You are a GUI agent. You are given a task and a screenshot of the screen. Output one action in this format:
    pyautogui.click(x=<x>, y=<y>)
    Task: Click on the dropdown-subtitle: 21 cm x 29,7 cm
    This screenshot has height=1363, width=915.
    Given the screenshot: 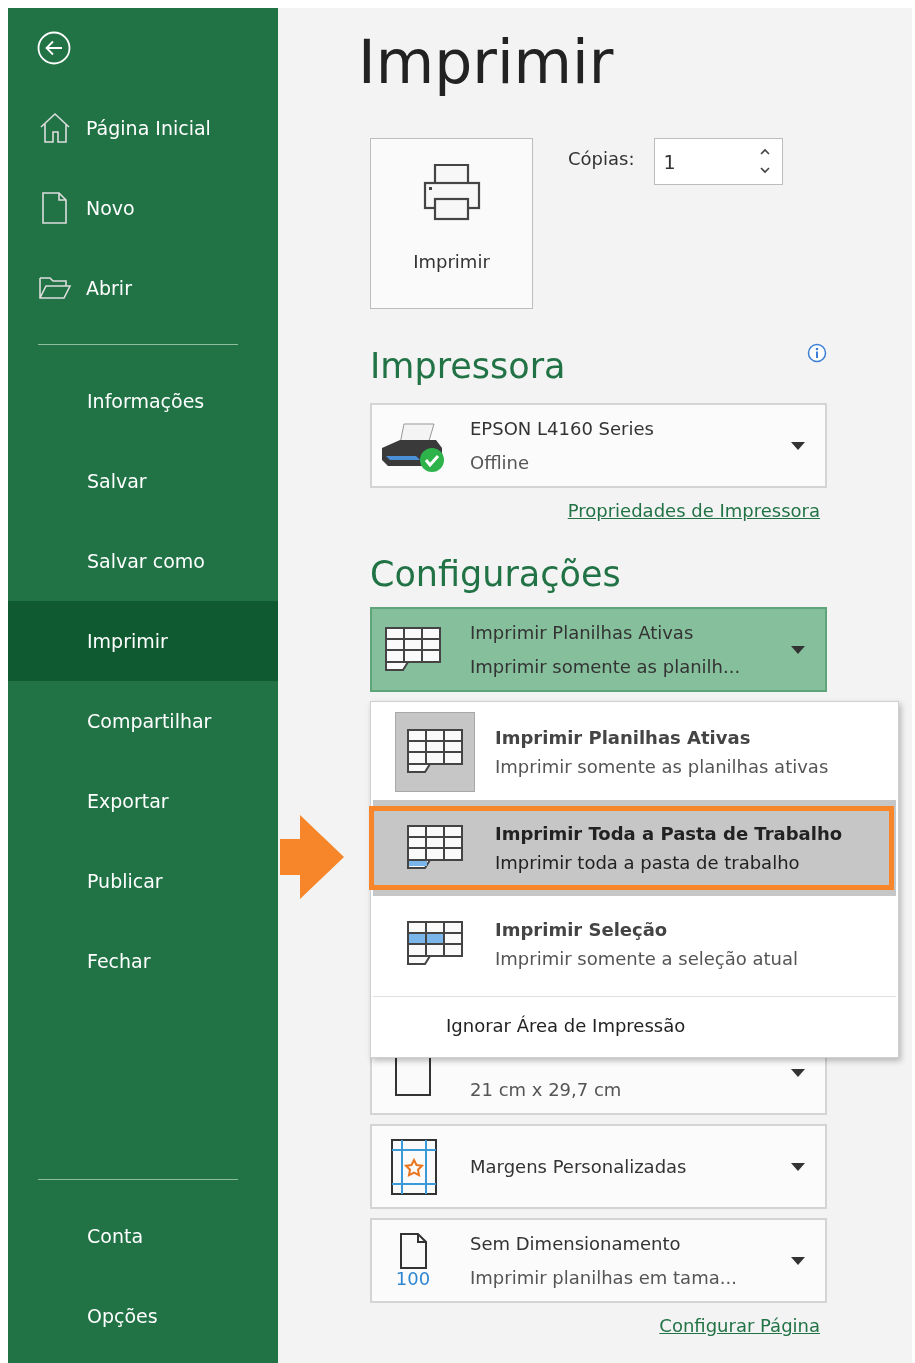 What is the action you would take?
    pyautogui.click(x=546, y=1089)
    